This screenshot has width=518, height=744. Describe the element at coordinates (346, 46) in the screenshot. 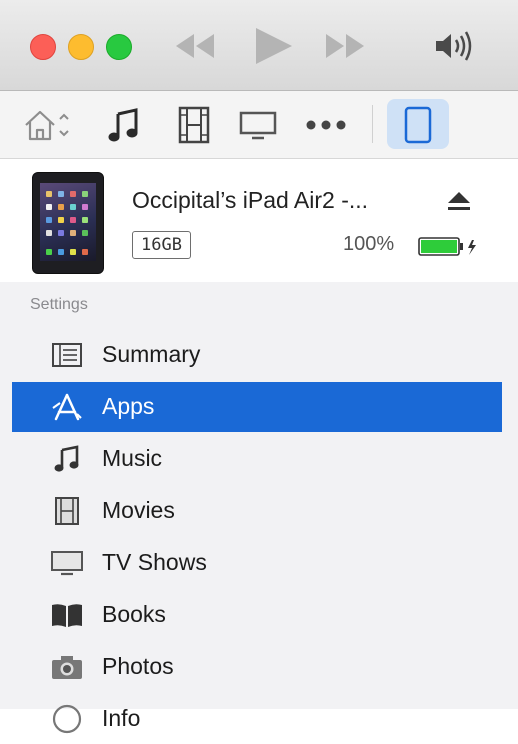

I see `fast-forward-icon` at that location.